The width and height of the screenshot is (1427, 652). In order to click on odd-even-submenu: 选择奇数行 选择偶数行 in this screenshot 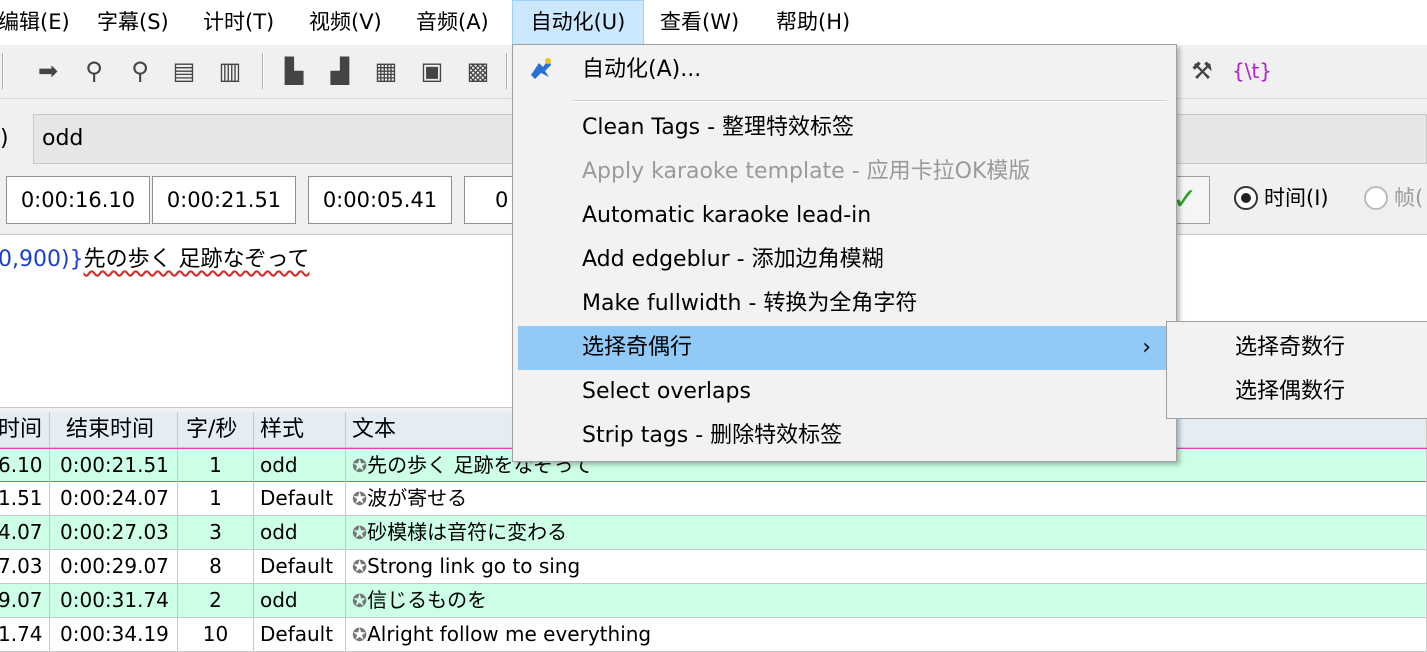, I will do `click(1296, 370)`.